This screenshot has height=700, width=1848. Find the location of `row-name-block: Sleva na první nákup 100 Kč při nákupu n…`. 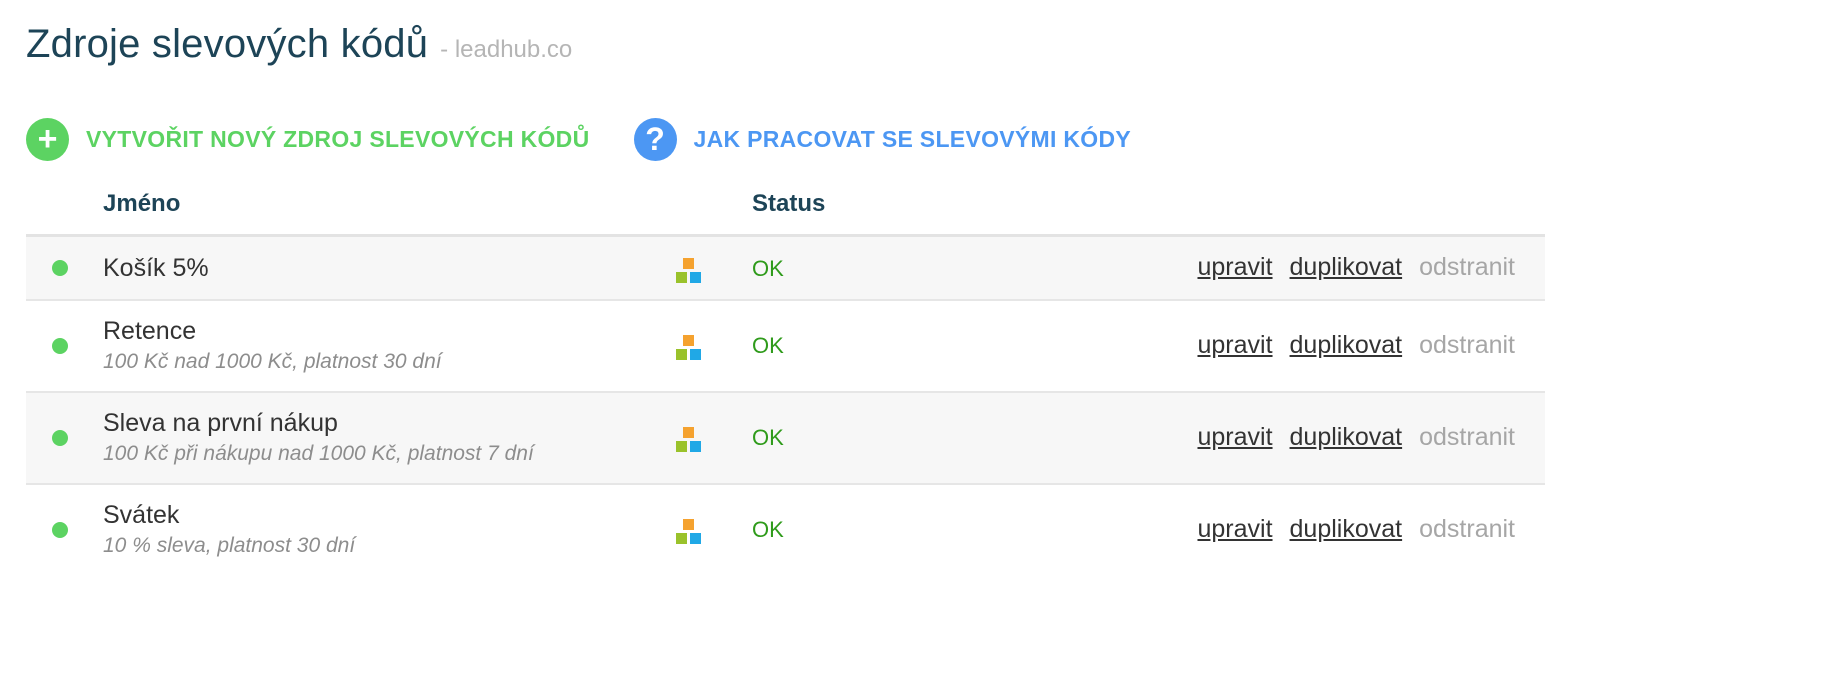

row-name-block: Sleva na první nákup 100 Kč při nákupu n… is located at coordinates (318, 438).